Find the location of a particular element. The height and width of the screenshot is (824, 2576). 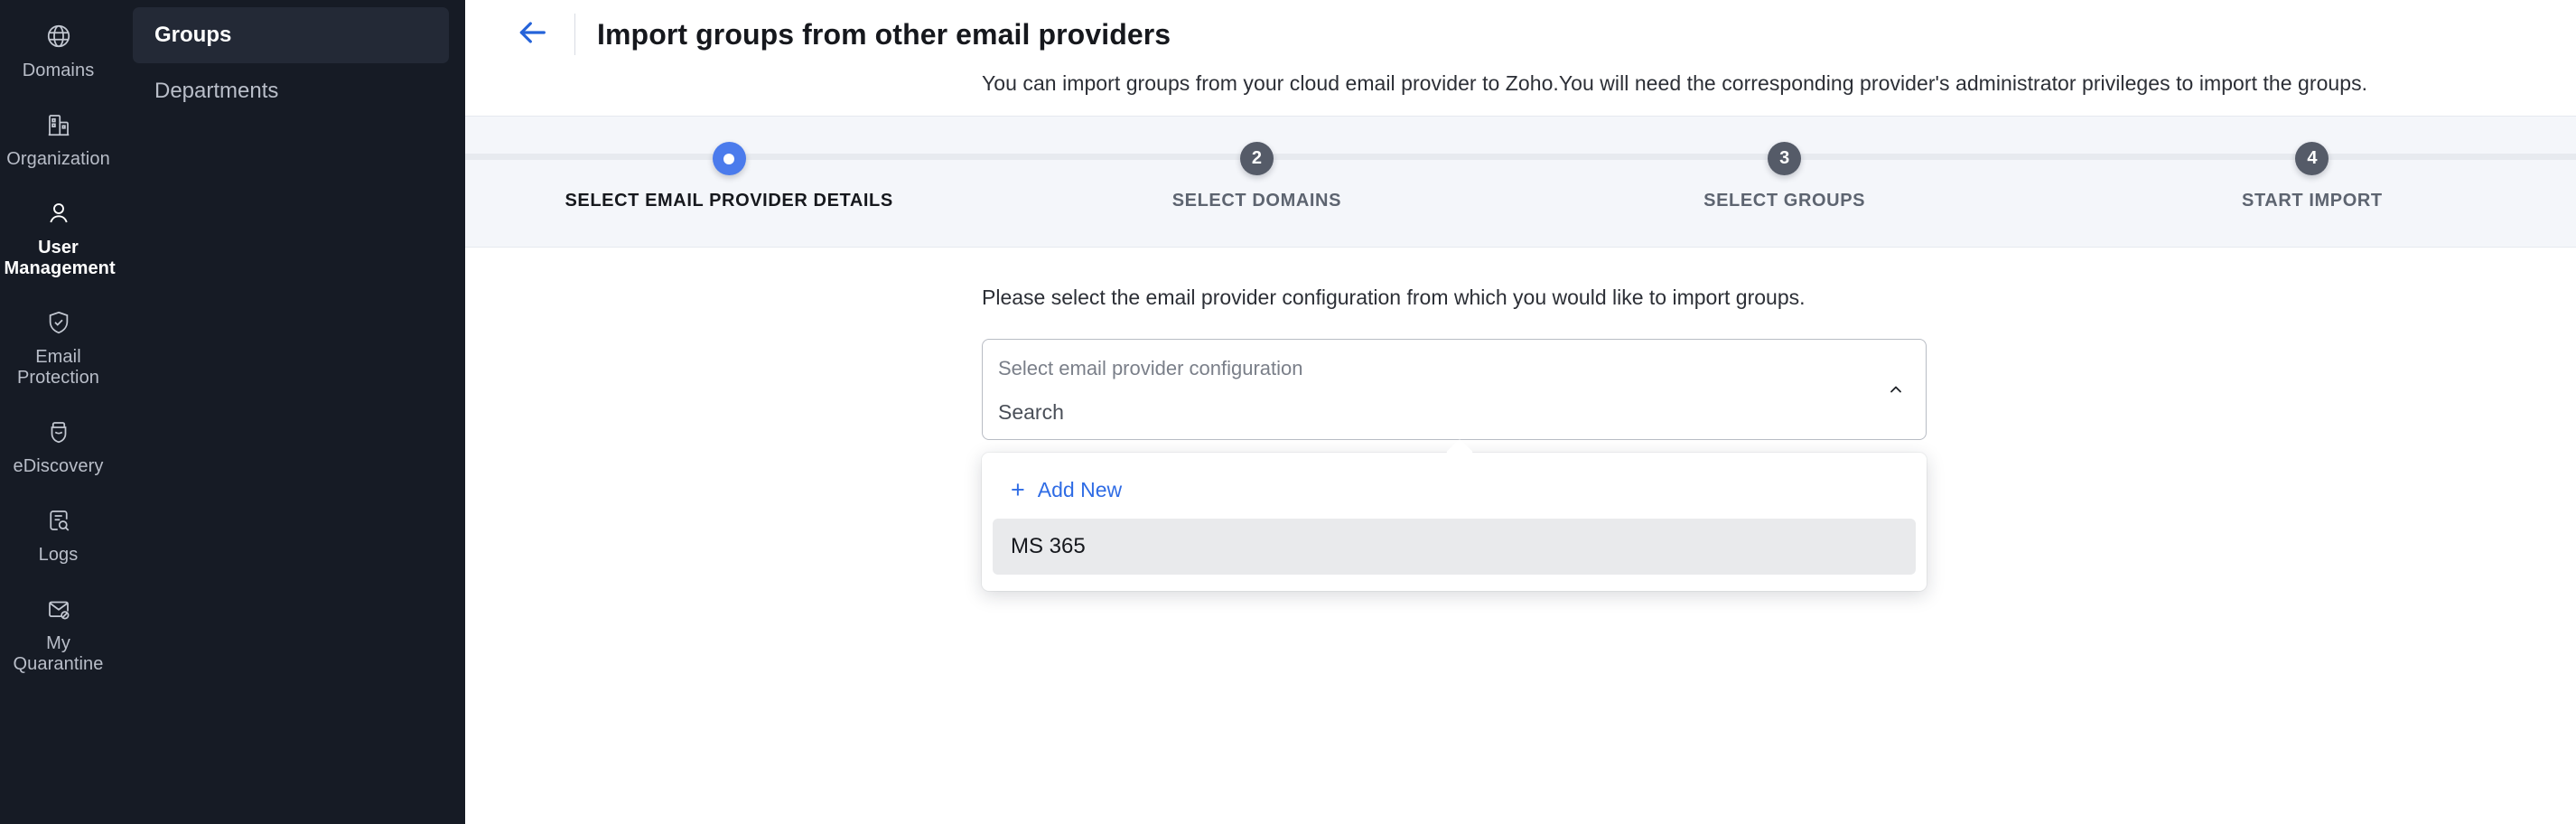

step-start-import: 4 START IMPORT is located at coordinates (2312, 176).